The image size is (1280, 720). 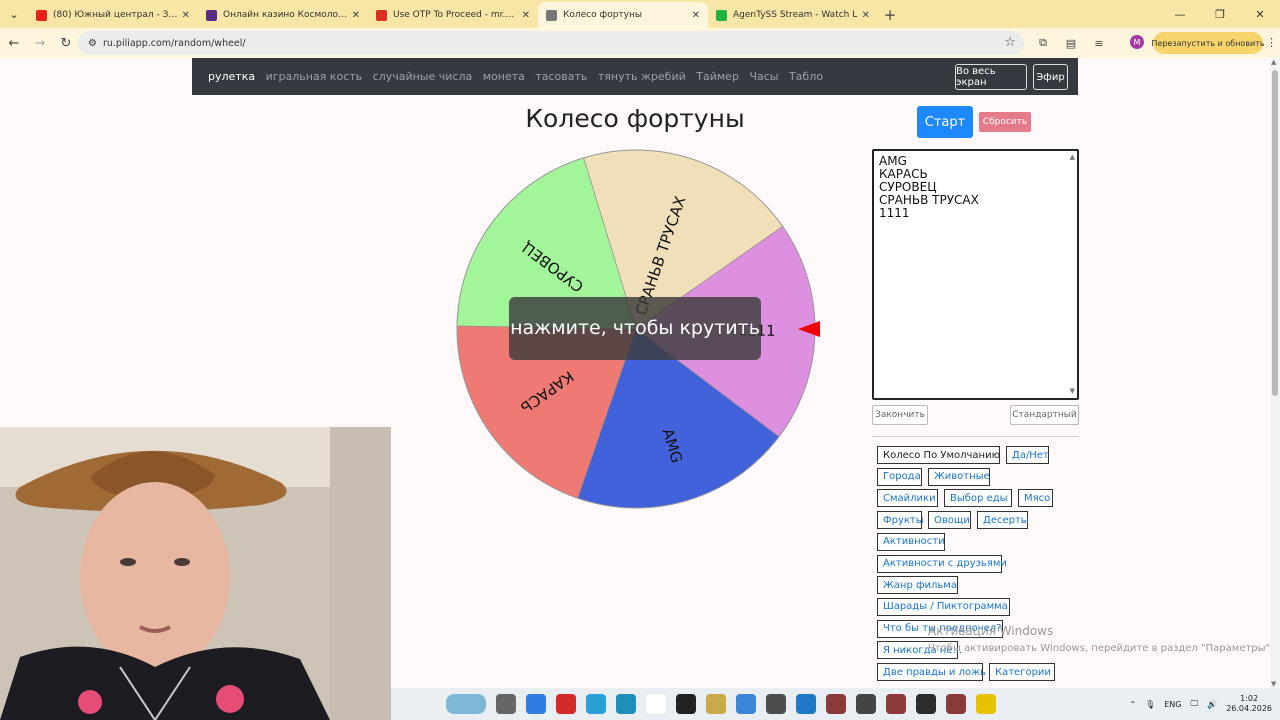 What do you see at coordinates (1249, 704) in the screenshot?
I see `clock: 1:02 26.04.2026` at bounding box center [1249, 704].